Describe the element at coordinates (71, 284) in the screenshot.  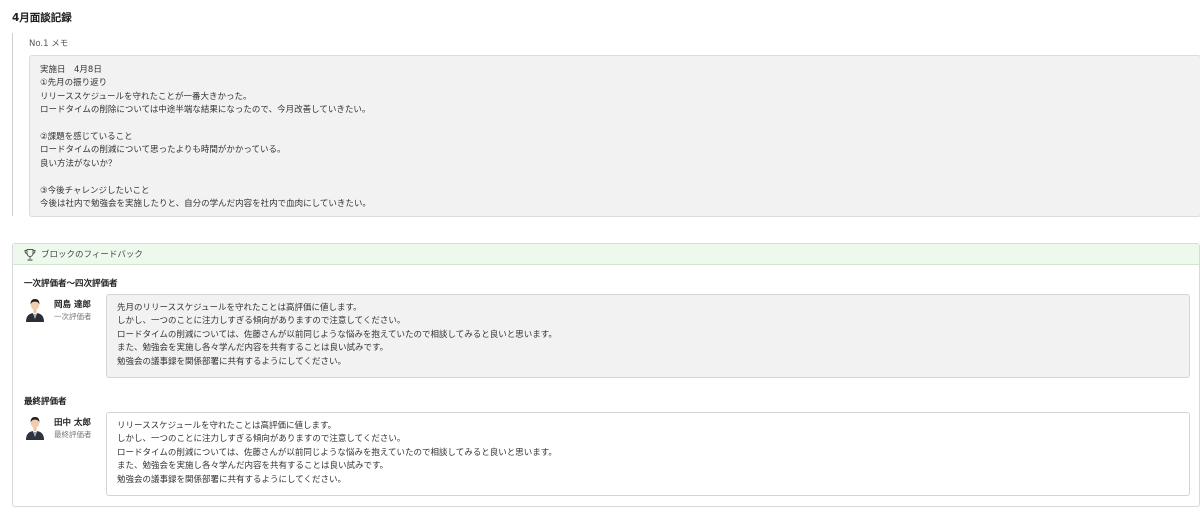
I see `group-label-first: 一次評価者〜四次評価者` at that location.